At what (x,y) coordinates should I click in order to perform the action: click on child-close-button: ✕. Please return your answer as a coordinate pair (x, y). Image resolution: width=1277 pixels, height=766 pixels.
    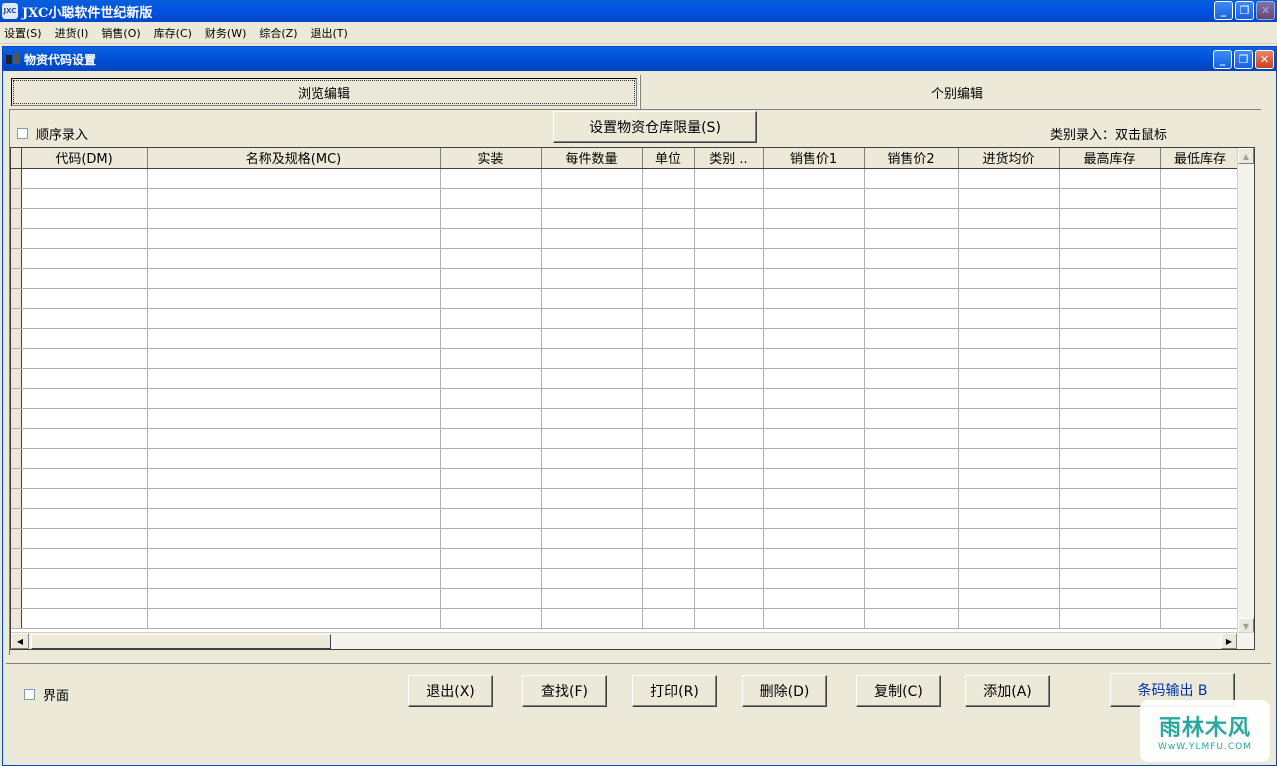
    Looking at the image, I should click on (1264, 59).